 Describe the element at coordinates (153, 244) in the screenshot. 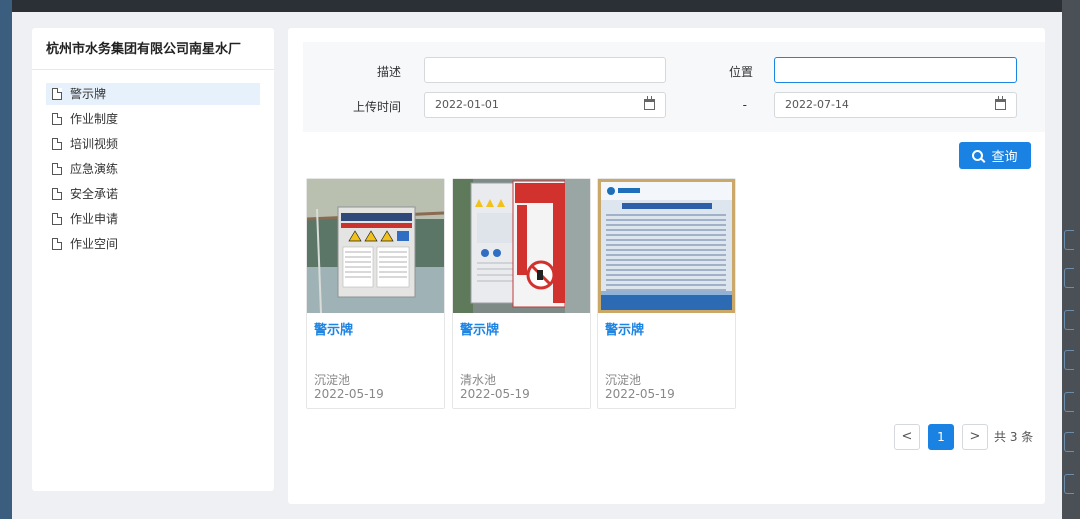

I see `tree-item-work-space: 作业空间` at that location.